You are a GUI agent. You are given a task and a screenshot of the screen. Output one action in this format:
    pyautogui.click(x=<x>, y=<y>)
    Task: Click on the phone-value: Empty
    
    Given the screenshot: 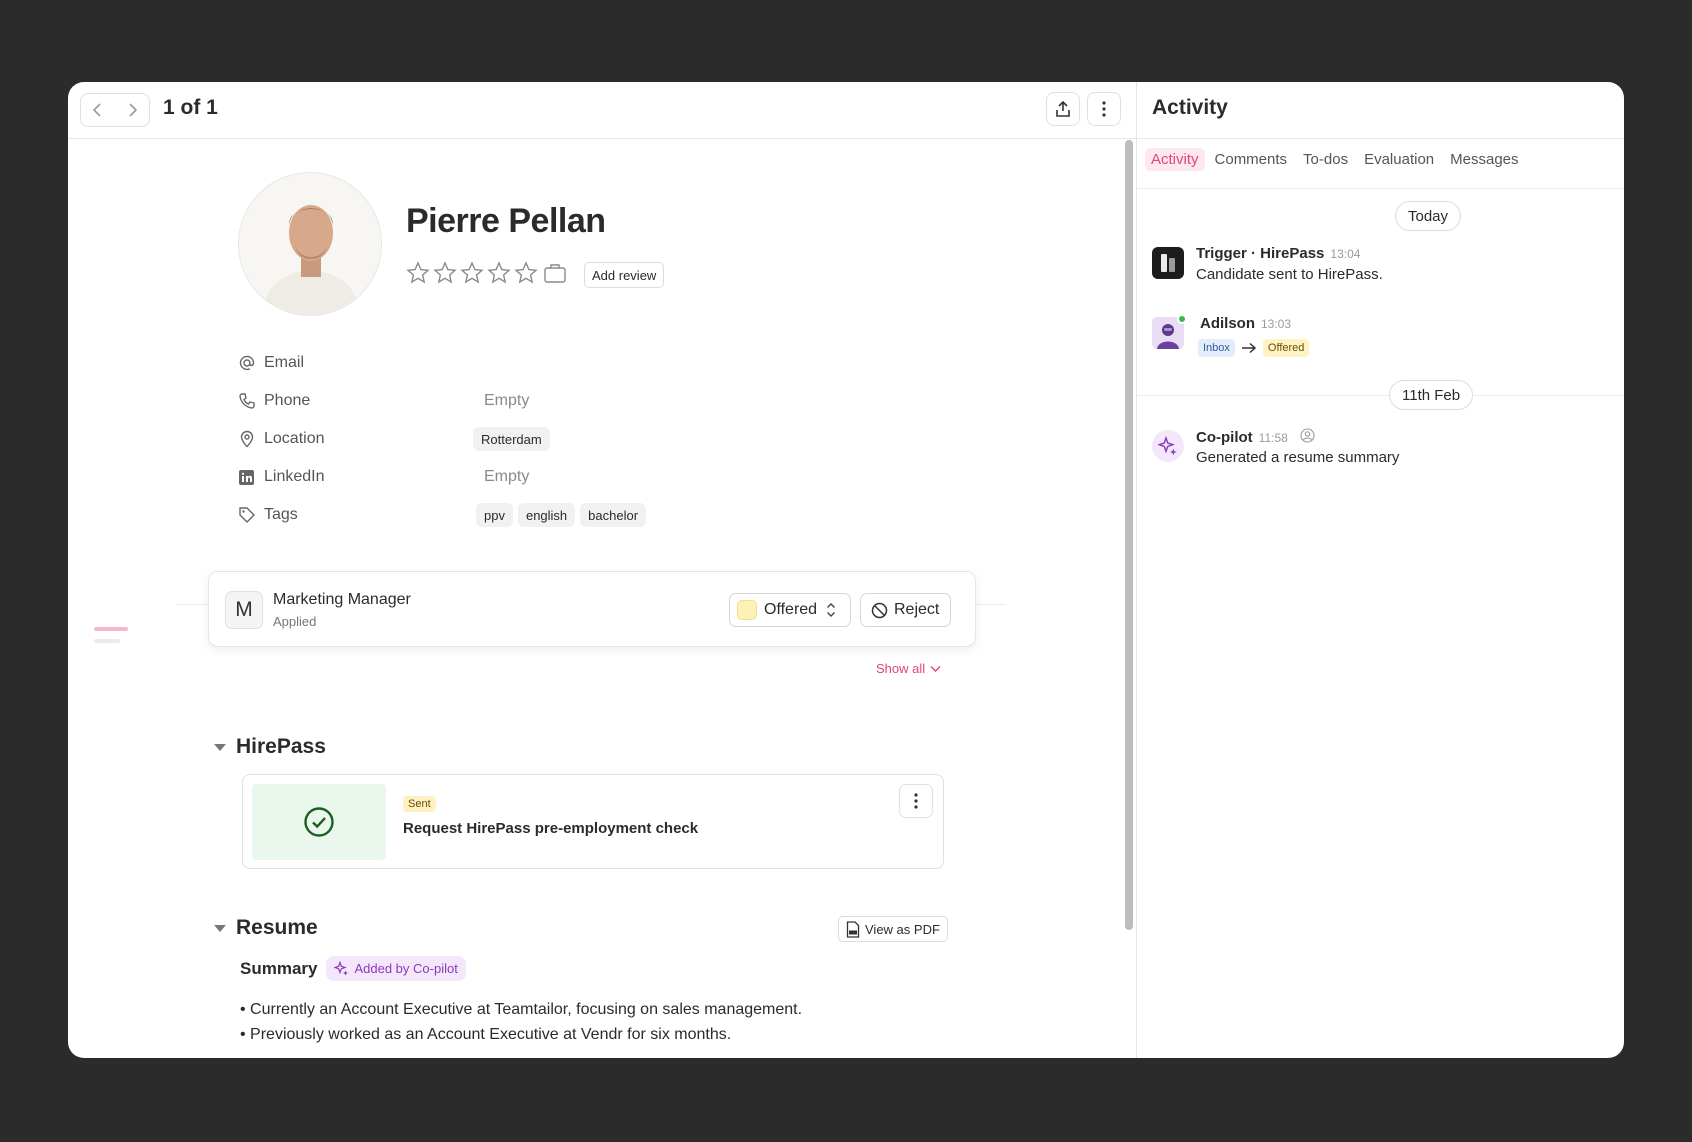 What is the action you would take?
    pyautogui.click(x=506, y=401)
    